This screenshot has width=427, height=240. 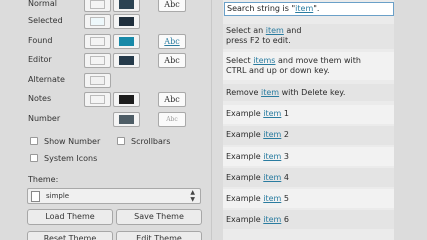 I want to click on row-selected-label: Selected, so click(x=45, y=20).